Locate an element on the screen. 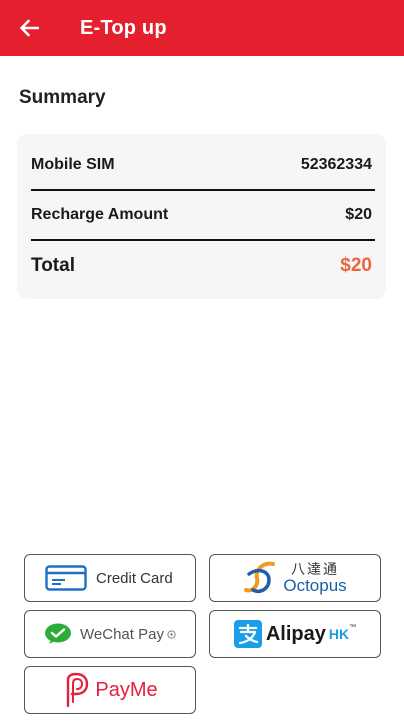 This screenshot has width=404, height=723. recharge-amount-row: Recharge Amount $20 is located at coordinates (201, 215).